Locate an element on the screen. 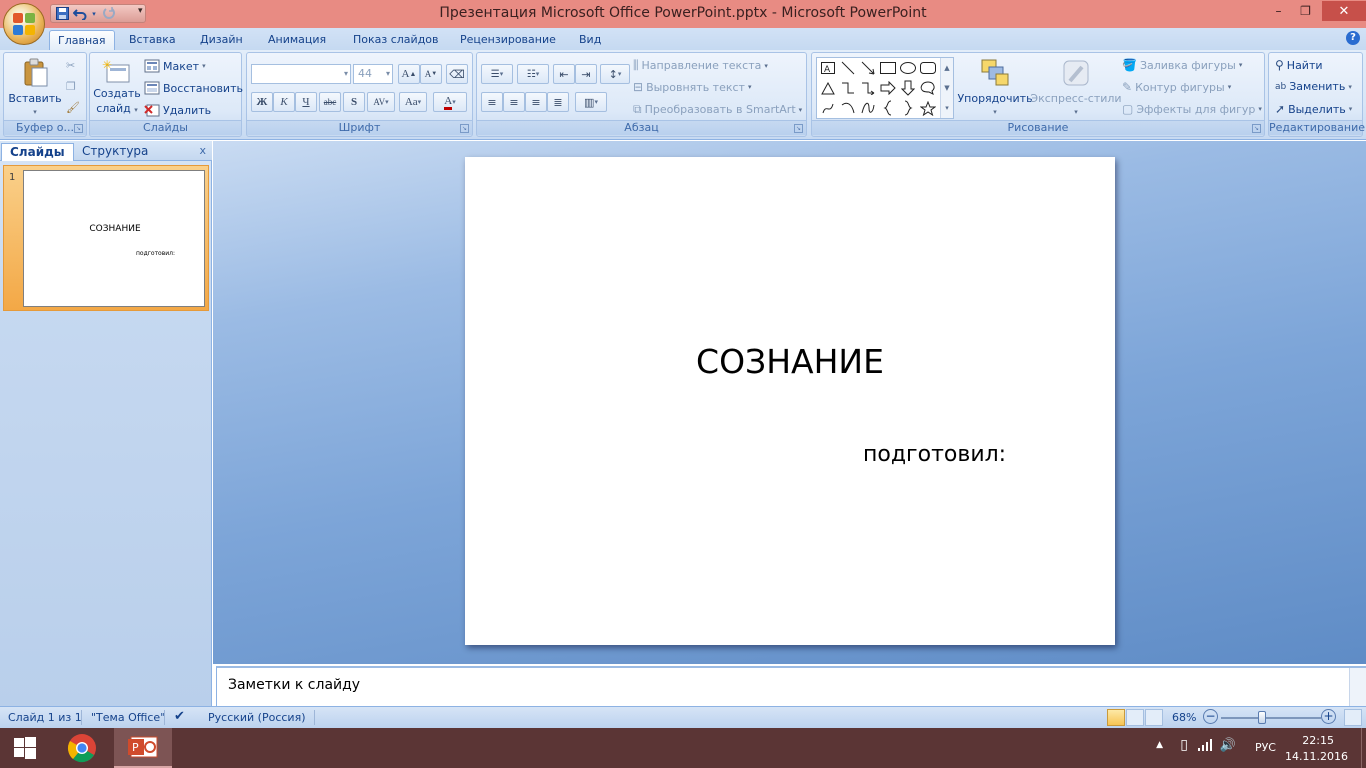 Image resolution: width=1366 pixels, height=768 pixels. text-direction-button: ⫼ Направление текста ▾ is located at coordinates (700, 65).